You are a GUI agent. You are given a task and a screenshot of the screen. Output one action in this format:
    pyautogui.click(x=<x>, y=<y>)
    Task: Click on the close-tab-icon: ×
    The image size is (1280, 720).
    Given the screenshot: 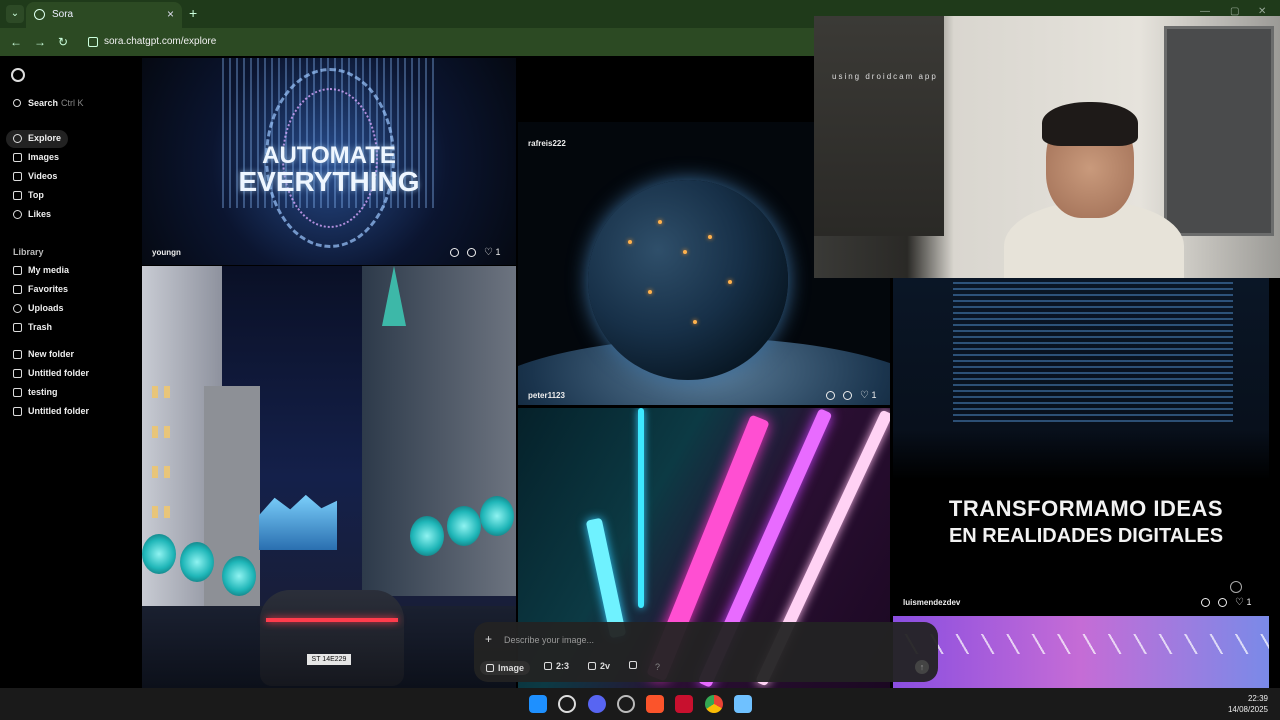 What is the action you would take?
    pyautogui.click(x=170, y=14)
    